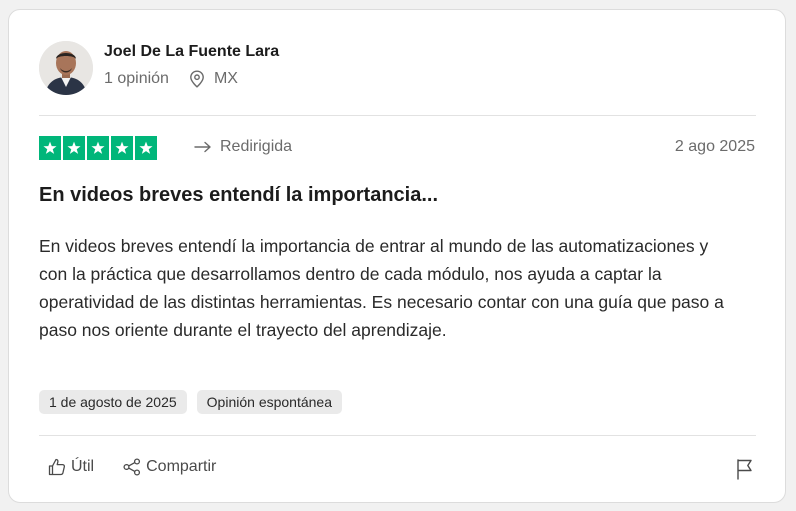 The width and height of the screenshot is (796, 511). What do you see at coordinates (57, 467) in the screenshot?
I see `thumbs-up-icon` at bounding box center [57, 467].